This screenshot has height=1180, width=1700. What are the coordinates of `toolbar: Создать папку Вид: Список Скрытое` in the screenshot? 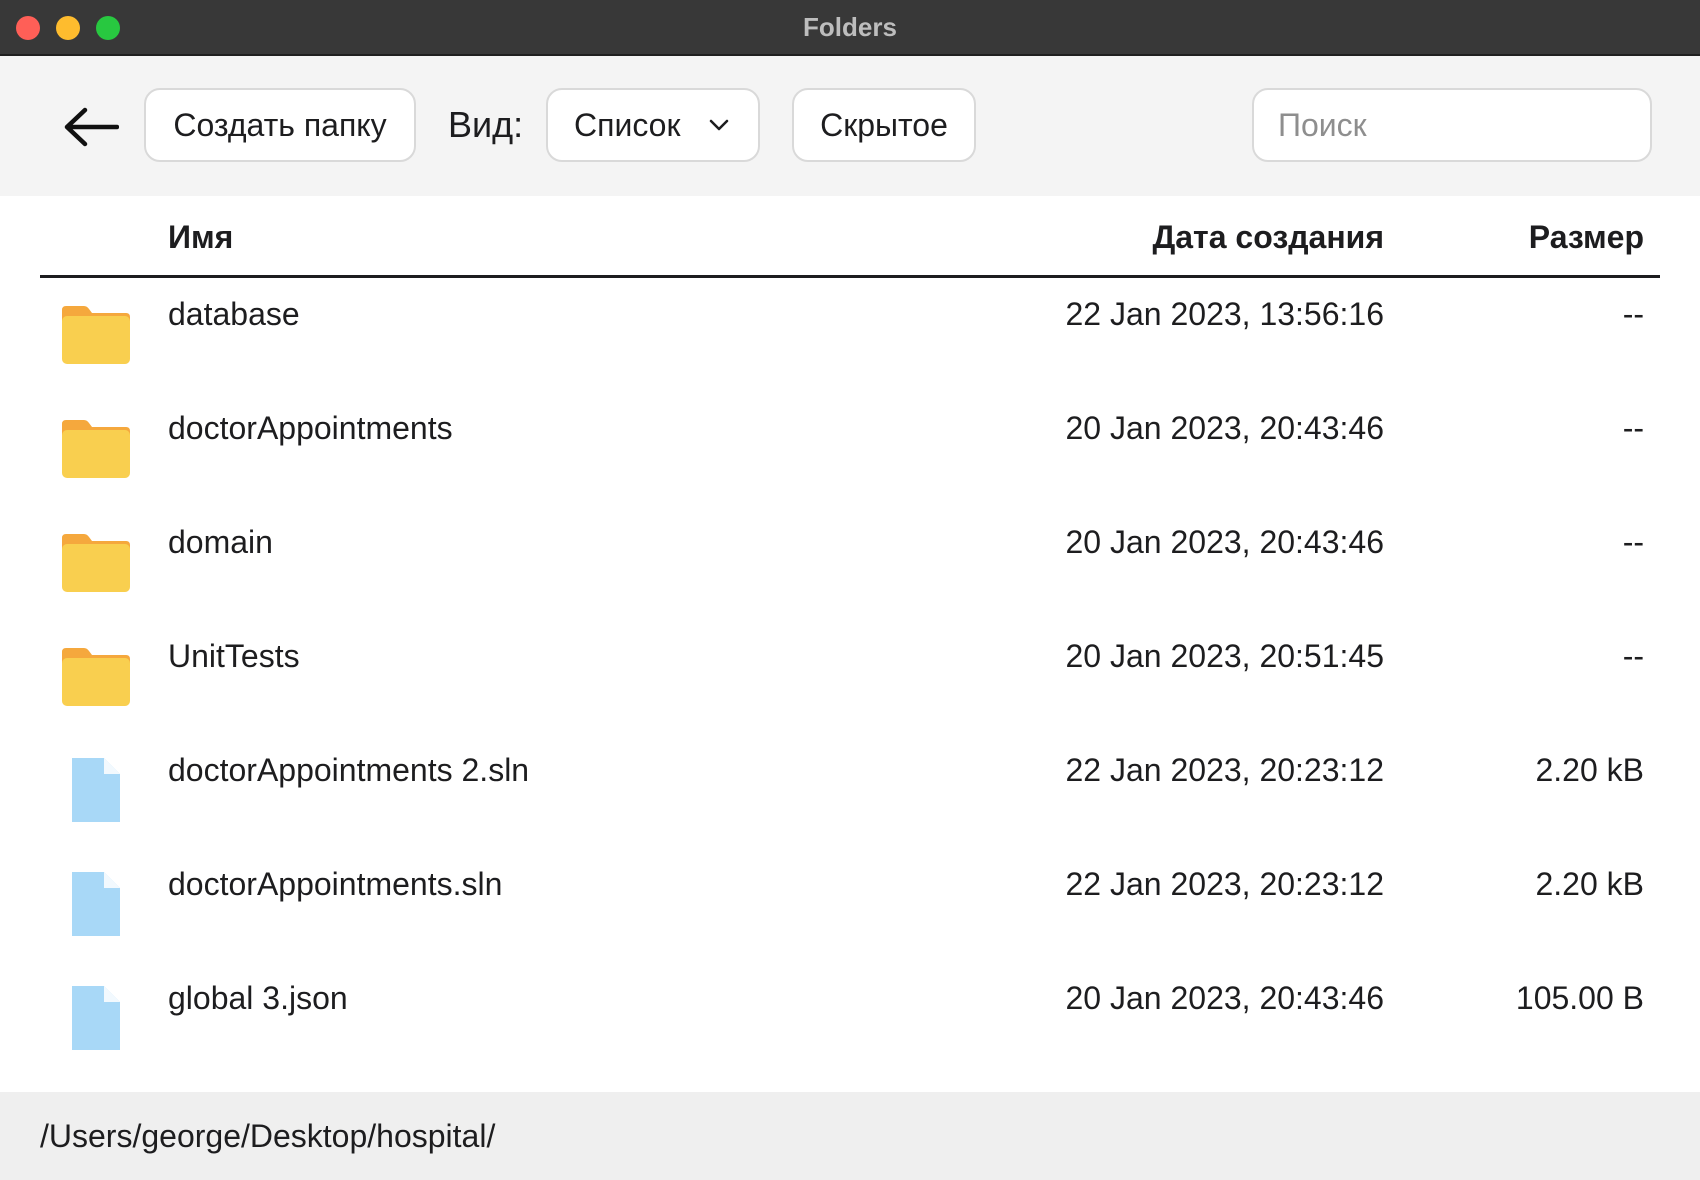 It's located at (850, 126).